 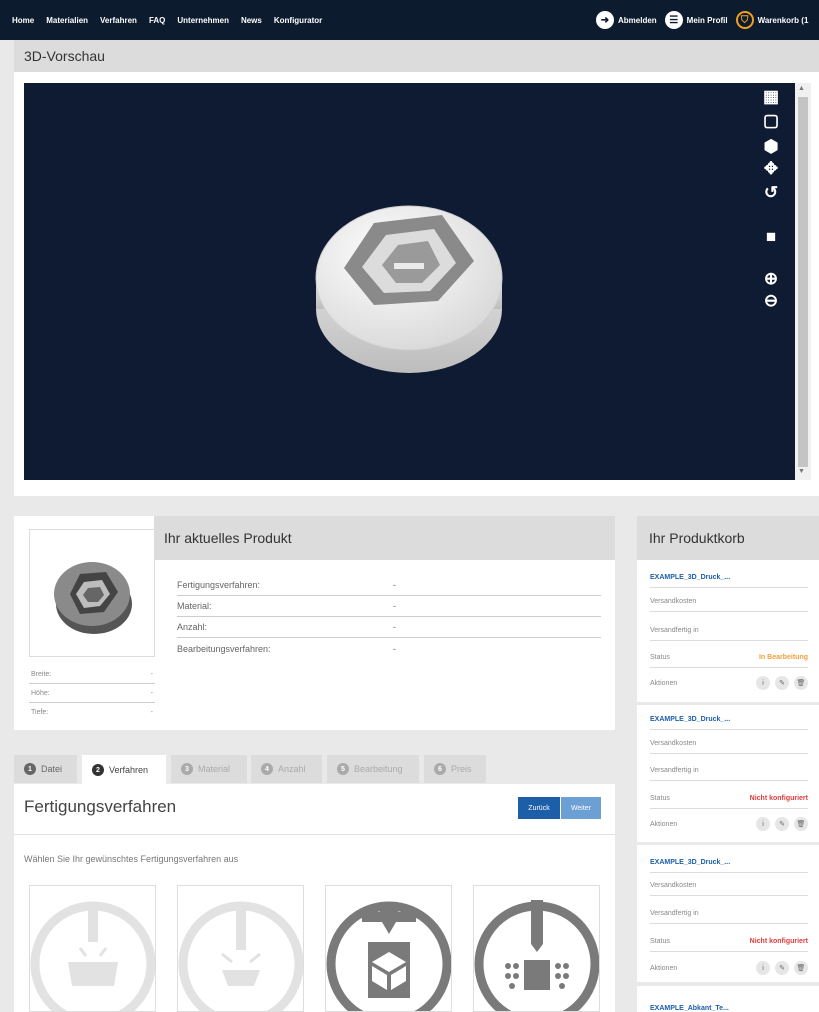 I want to click on product-row-anzahl: Anzahl: -, so click(x=389, y=627).